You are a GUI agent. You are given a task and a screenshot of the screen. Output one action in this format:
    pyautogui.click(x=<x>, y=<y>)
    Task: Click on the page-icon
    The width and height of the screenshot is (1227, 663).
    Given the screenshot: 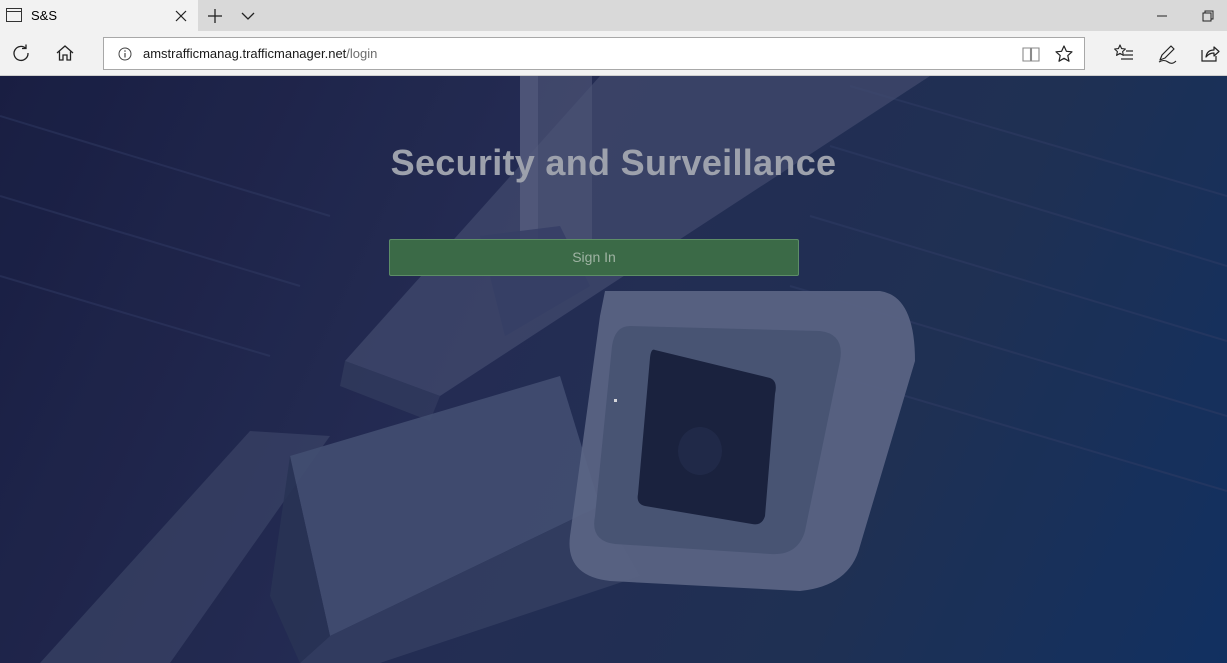 What is the action you would take?
    pyautogui.click(x=14, y=15)
    